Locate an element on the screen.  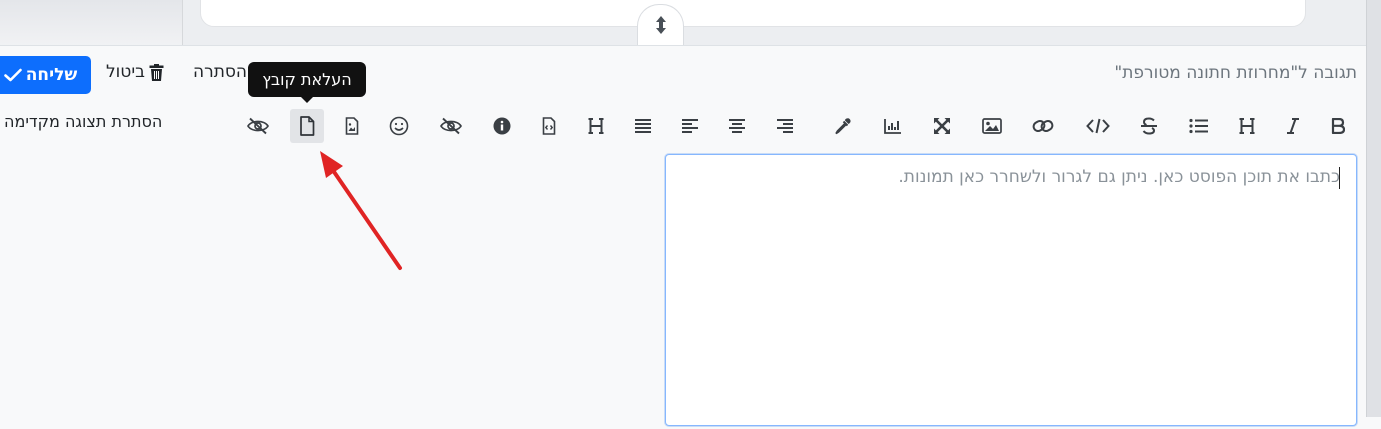
annotation-arrow is located at coordinates (361, 210).